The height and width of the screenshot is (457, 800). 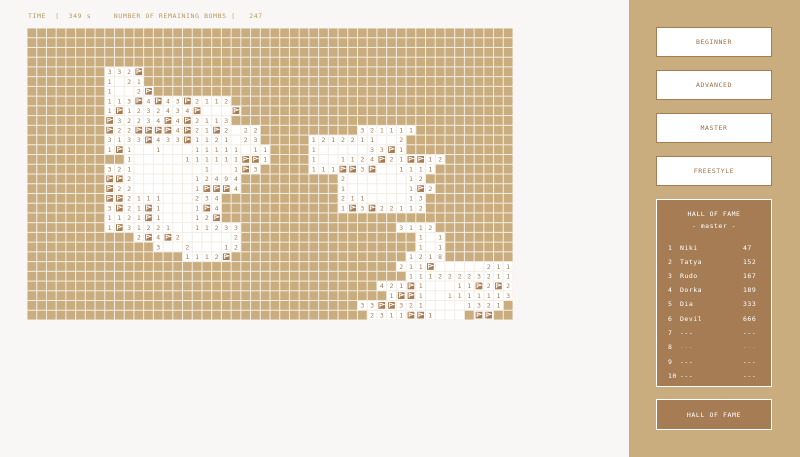 What do you see at coordinates (178, 130) in the screenshot?
I see `number-cell: 4` at bounding box center [178, 130].